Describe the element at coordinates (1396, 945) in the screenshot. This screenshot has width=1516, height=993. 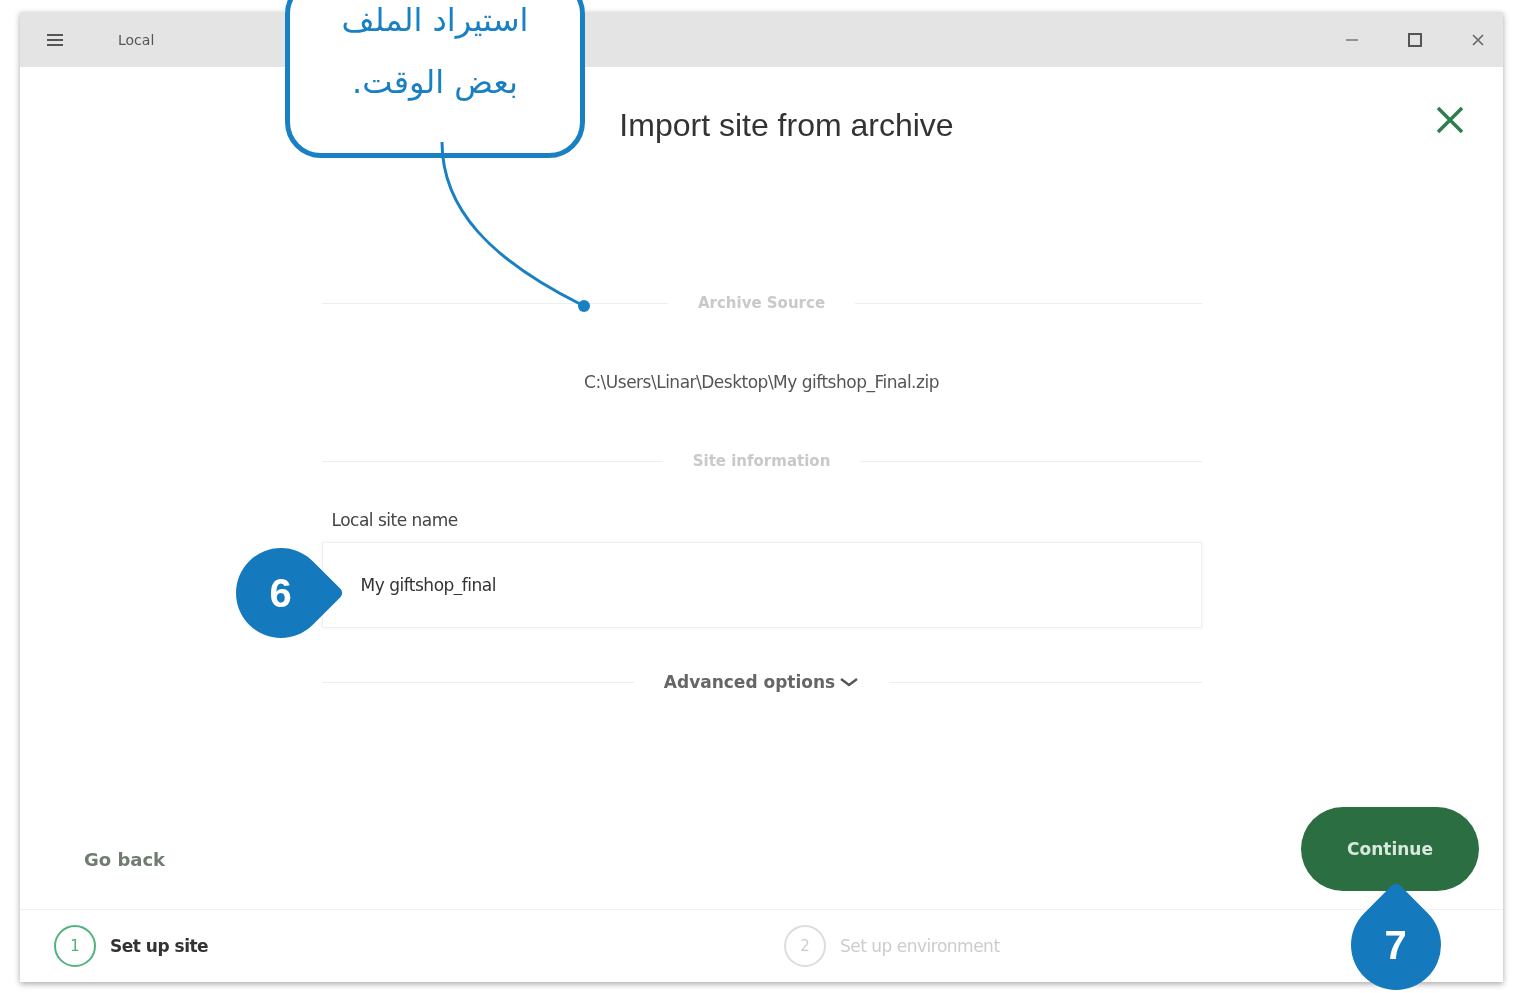
I see `marker-number: 7` at that location.